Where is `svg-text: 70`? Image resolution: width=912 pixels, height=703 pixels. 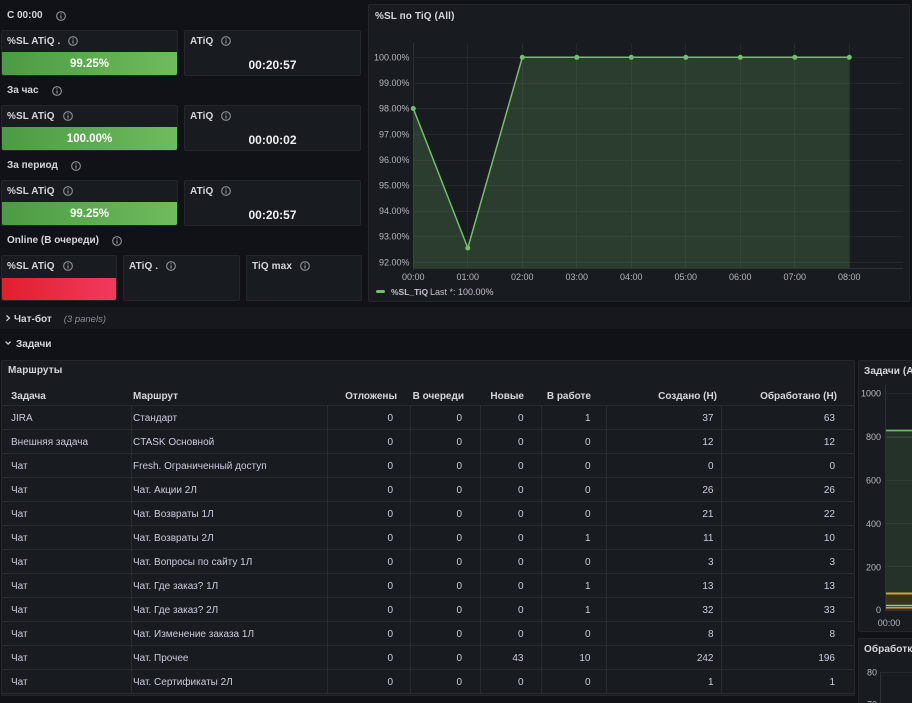 svg-text: 70 is located at coordinates (872, 701).